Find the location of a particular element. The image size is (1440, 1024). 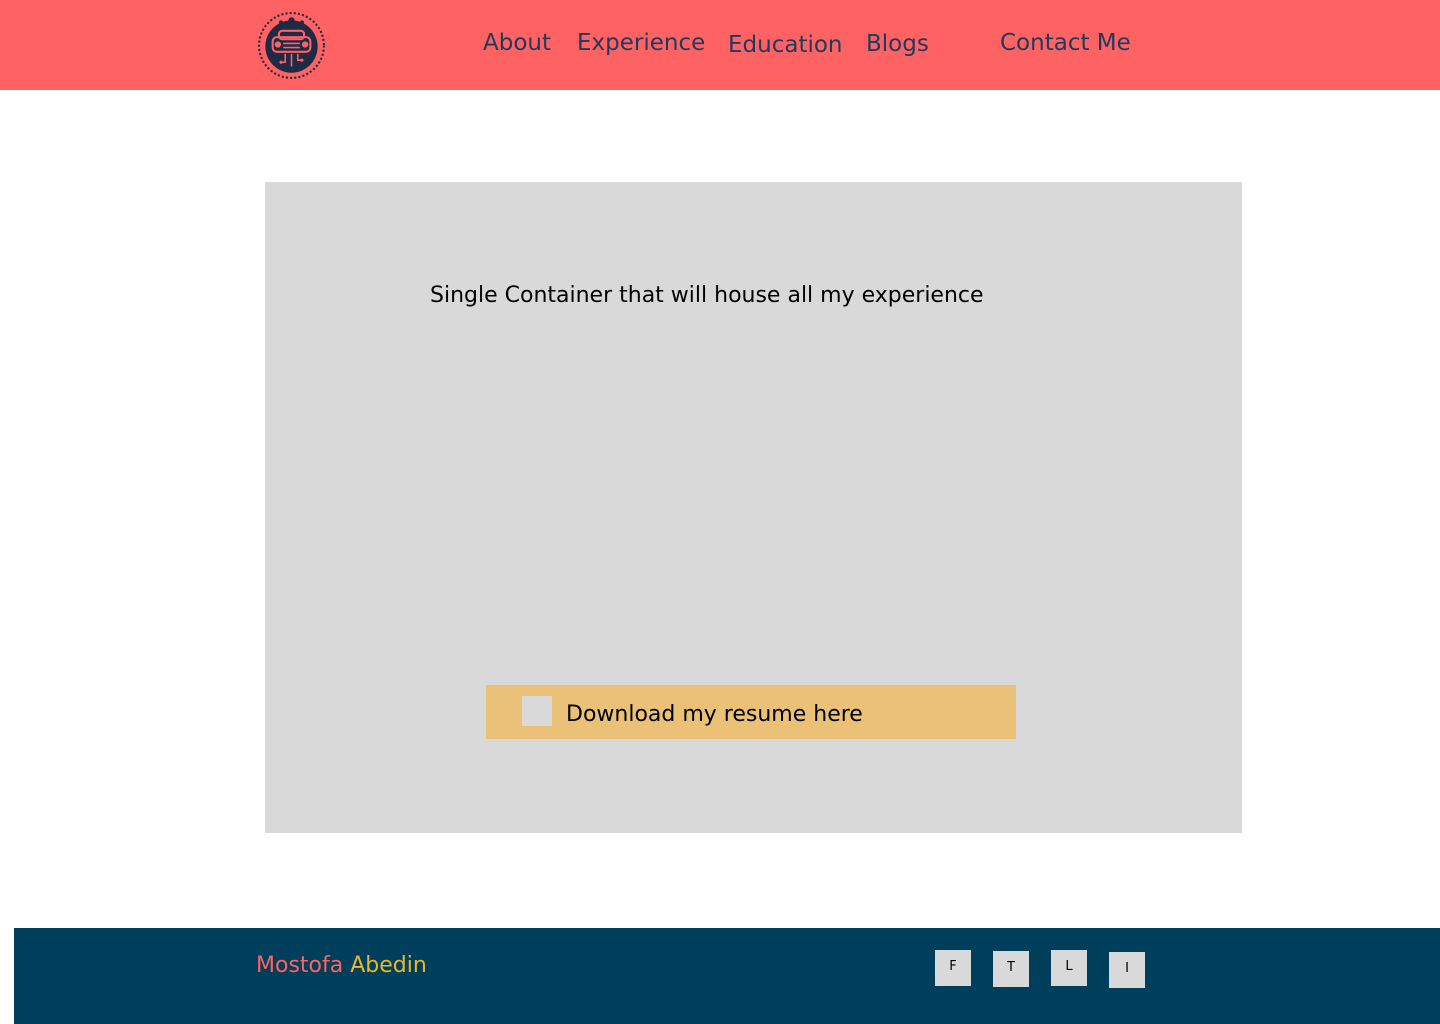

twitter-icon: T is located at coordinates (1011, 969).